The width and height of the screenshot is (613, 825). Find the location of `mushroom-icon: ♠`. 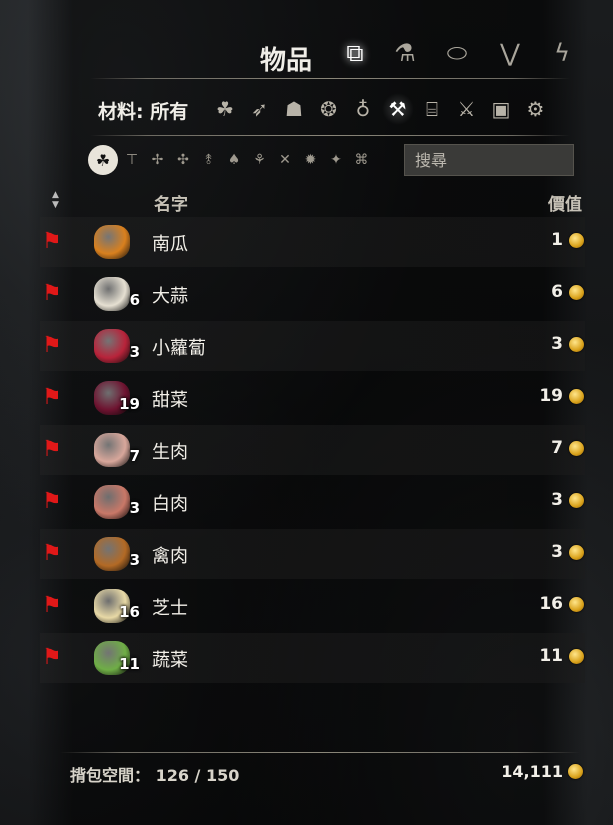

mushroom-icon: ♠ is located at coordinates (234, 160).